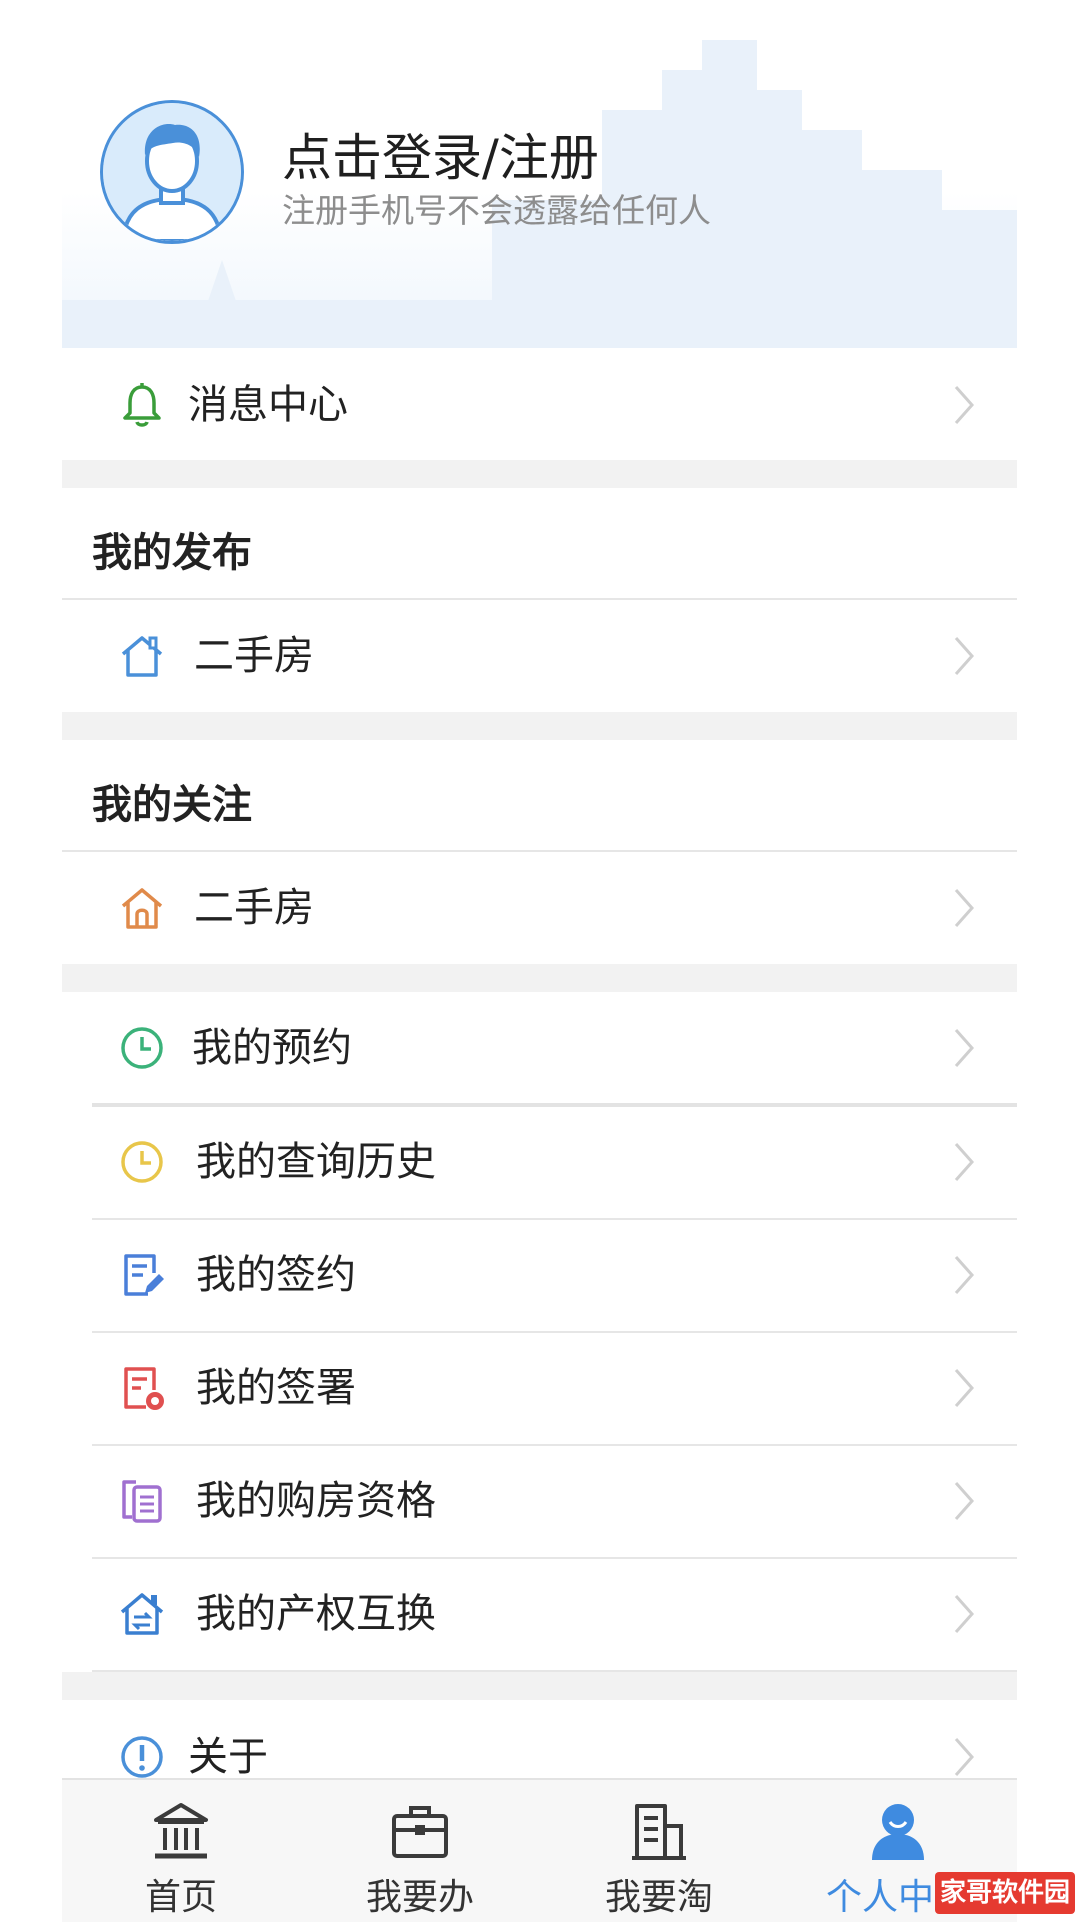 The image size is (1080, 1922). What do you see at coordinates (142, 1501) in the screenshot?
I see `documents-icon` at bounding box center [142, 1501].